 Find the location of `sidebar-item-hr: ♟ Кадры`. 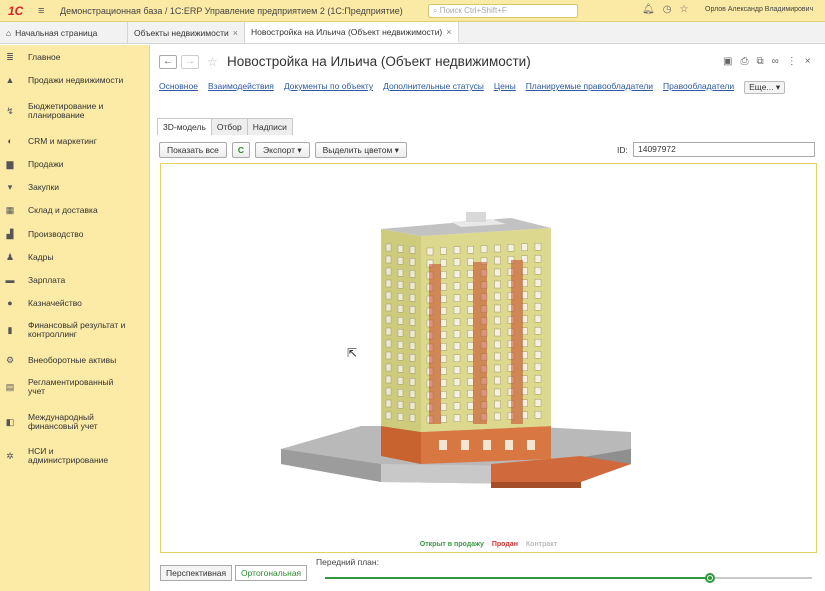

sidebar-item-hr: ♟ Кадры is located at coordinates (75, 257).